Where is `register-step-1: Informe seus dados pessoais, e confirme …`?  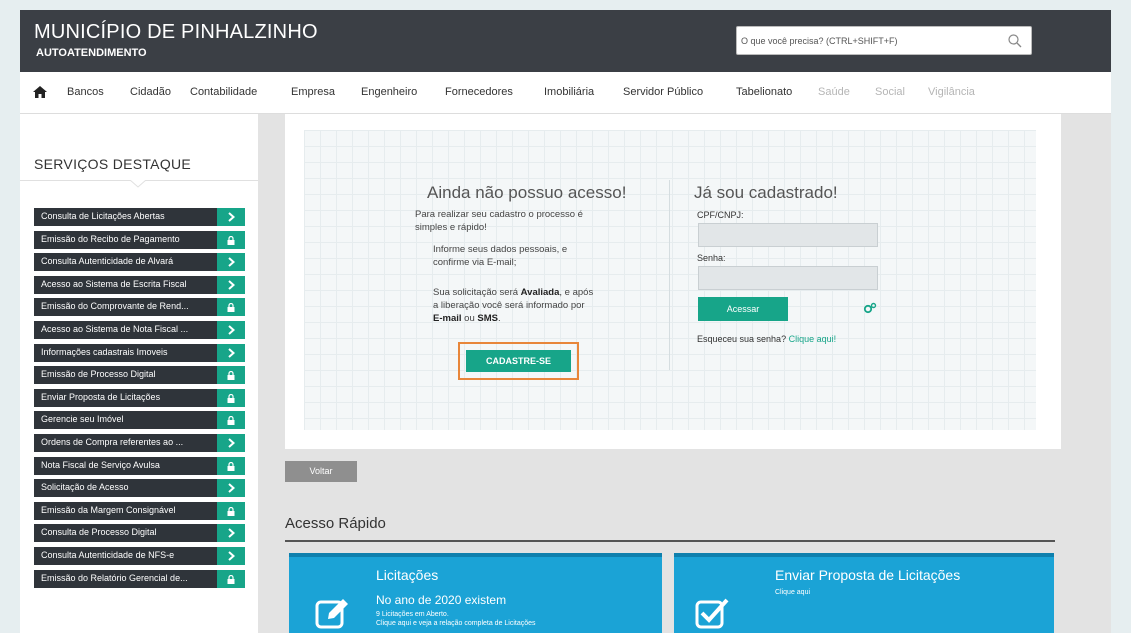
register-step-1: Informe seus dados pessoais, e confirme … is located at coordinates (500, 256).